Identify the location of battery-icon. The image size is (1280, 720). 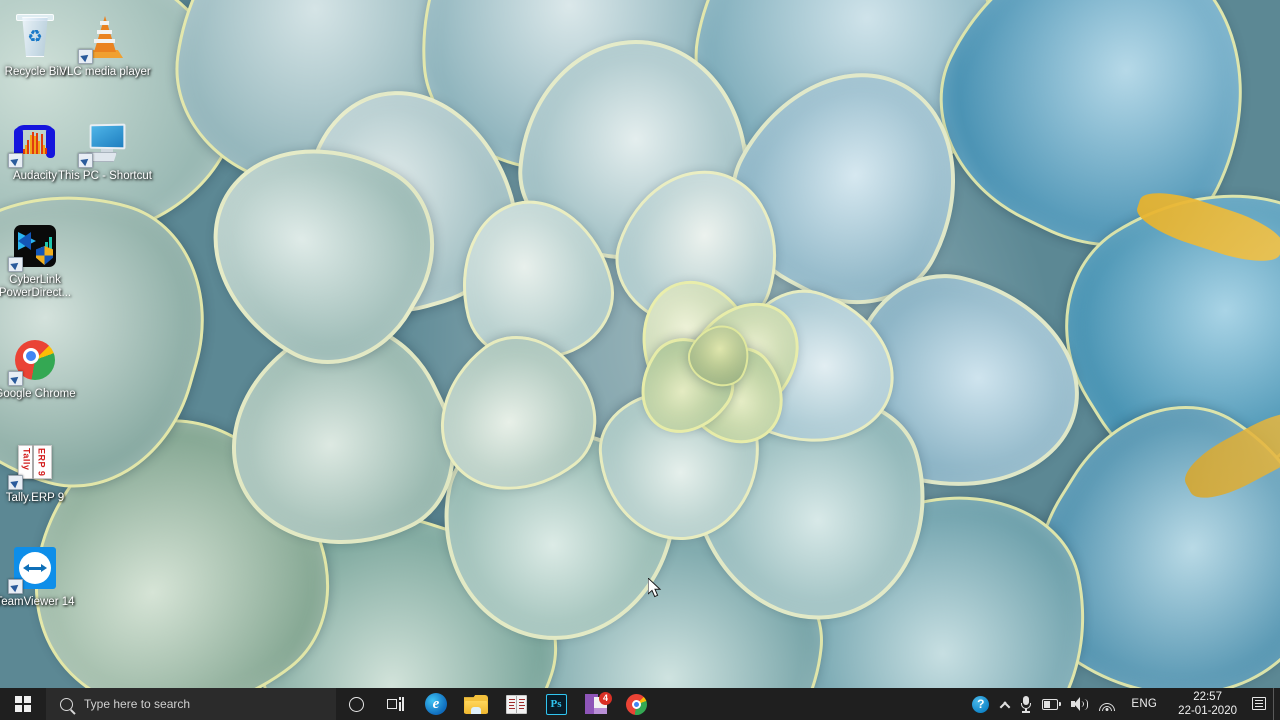
(1052, 704).